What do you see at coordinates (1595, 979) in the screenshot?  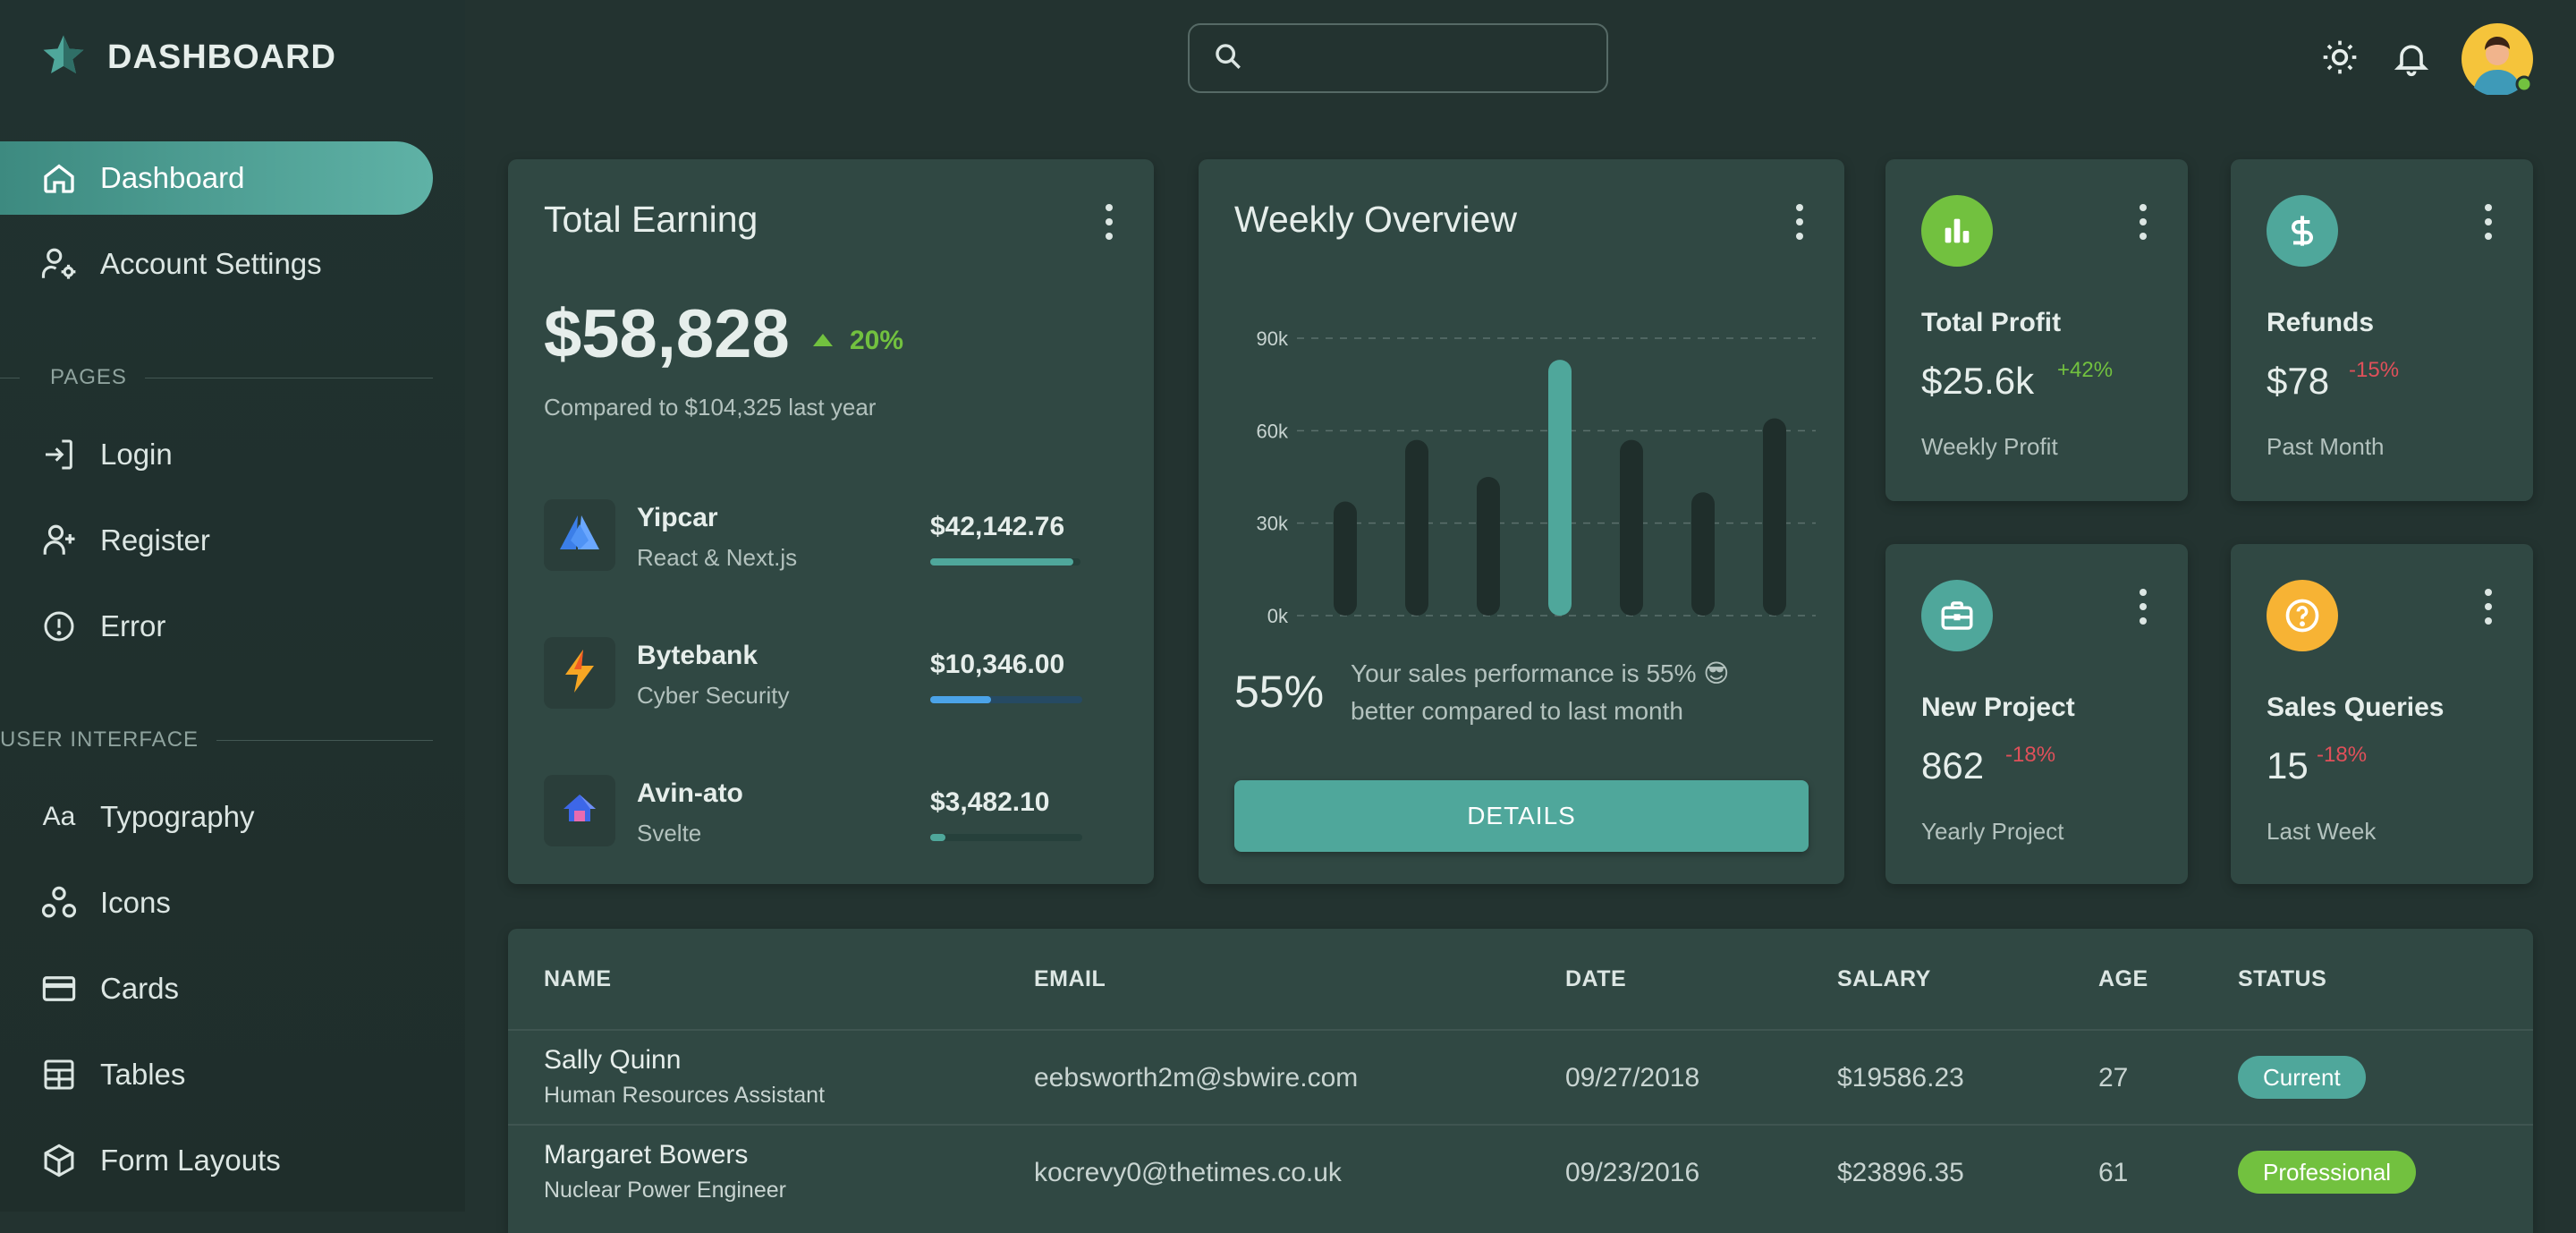 I see `column-header-date: DATE` at bounding box center [1595, 979].